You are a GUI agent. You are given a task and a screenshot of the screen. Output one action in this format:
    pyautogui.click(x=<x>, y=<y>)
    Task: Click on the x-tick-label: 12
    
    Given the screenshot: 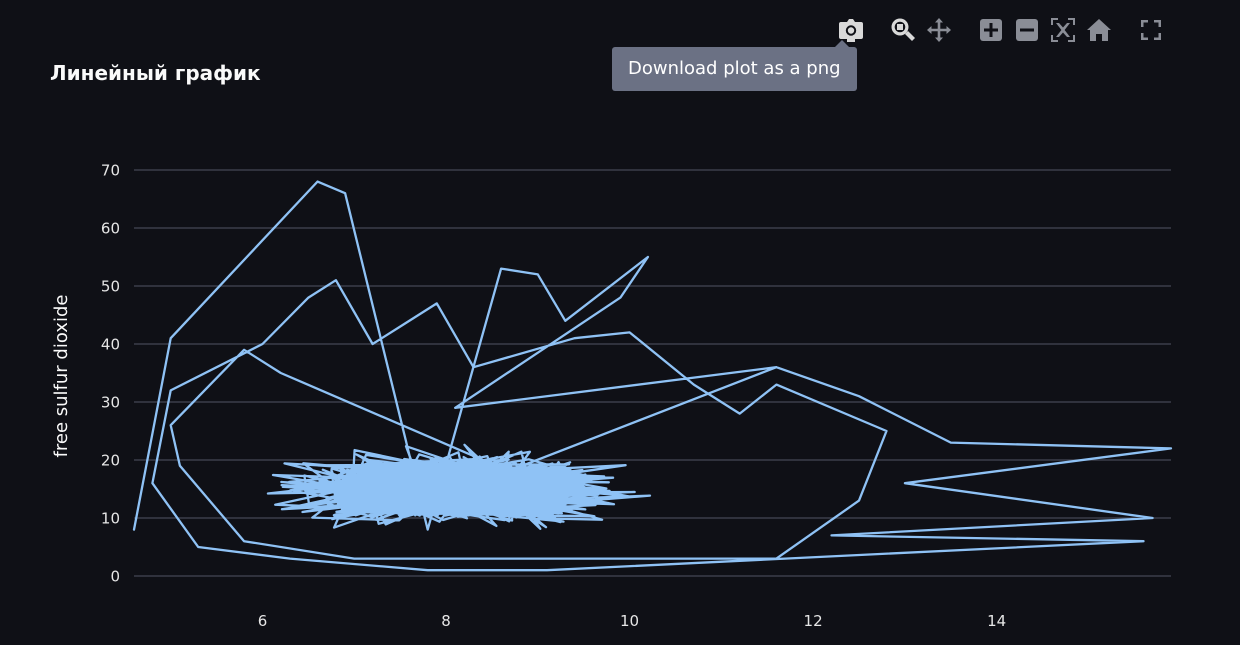 What is the action you would take?
    pyautogui.click(x=813, y=621)
    